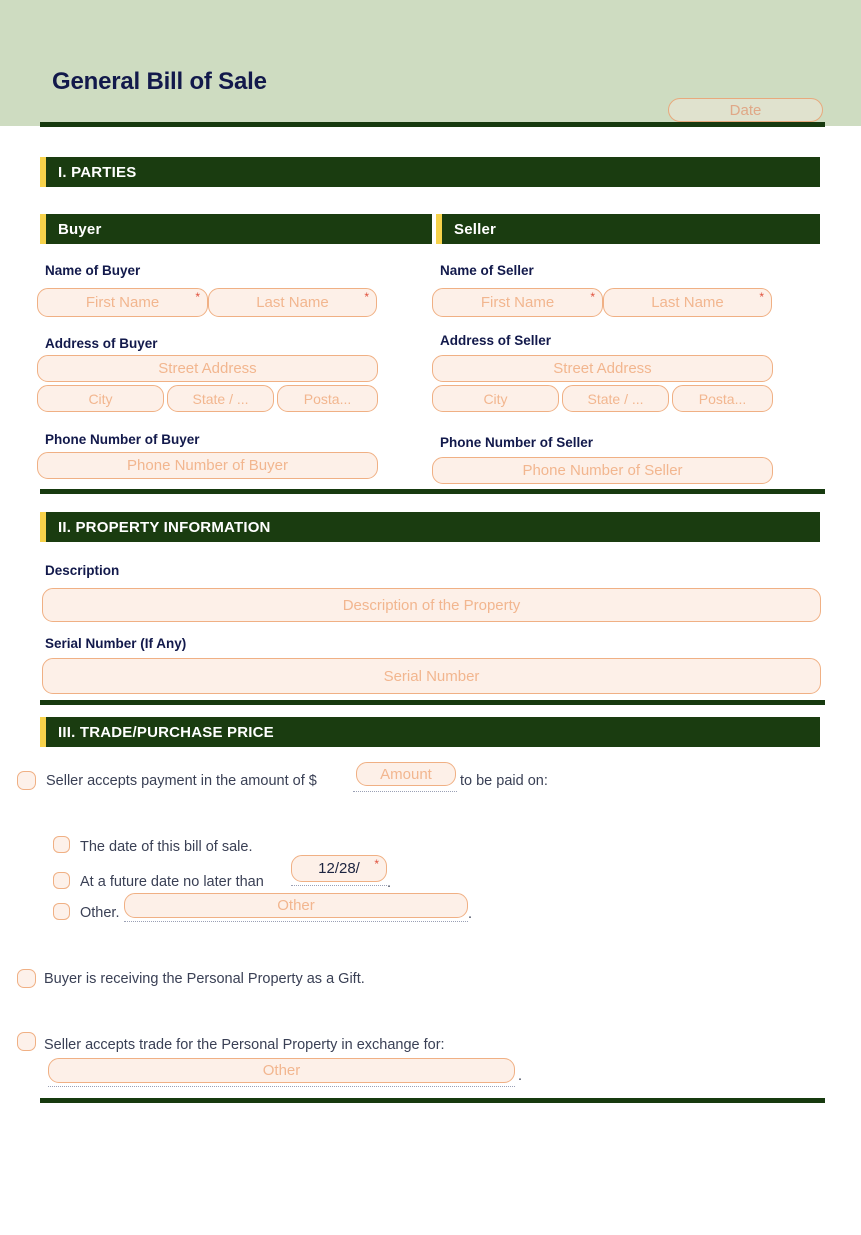  I want to click on trade-other-input: Other, so click(281, 1070).